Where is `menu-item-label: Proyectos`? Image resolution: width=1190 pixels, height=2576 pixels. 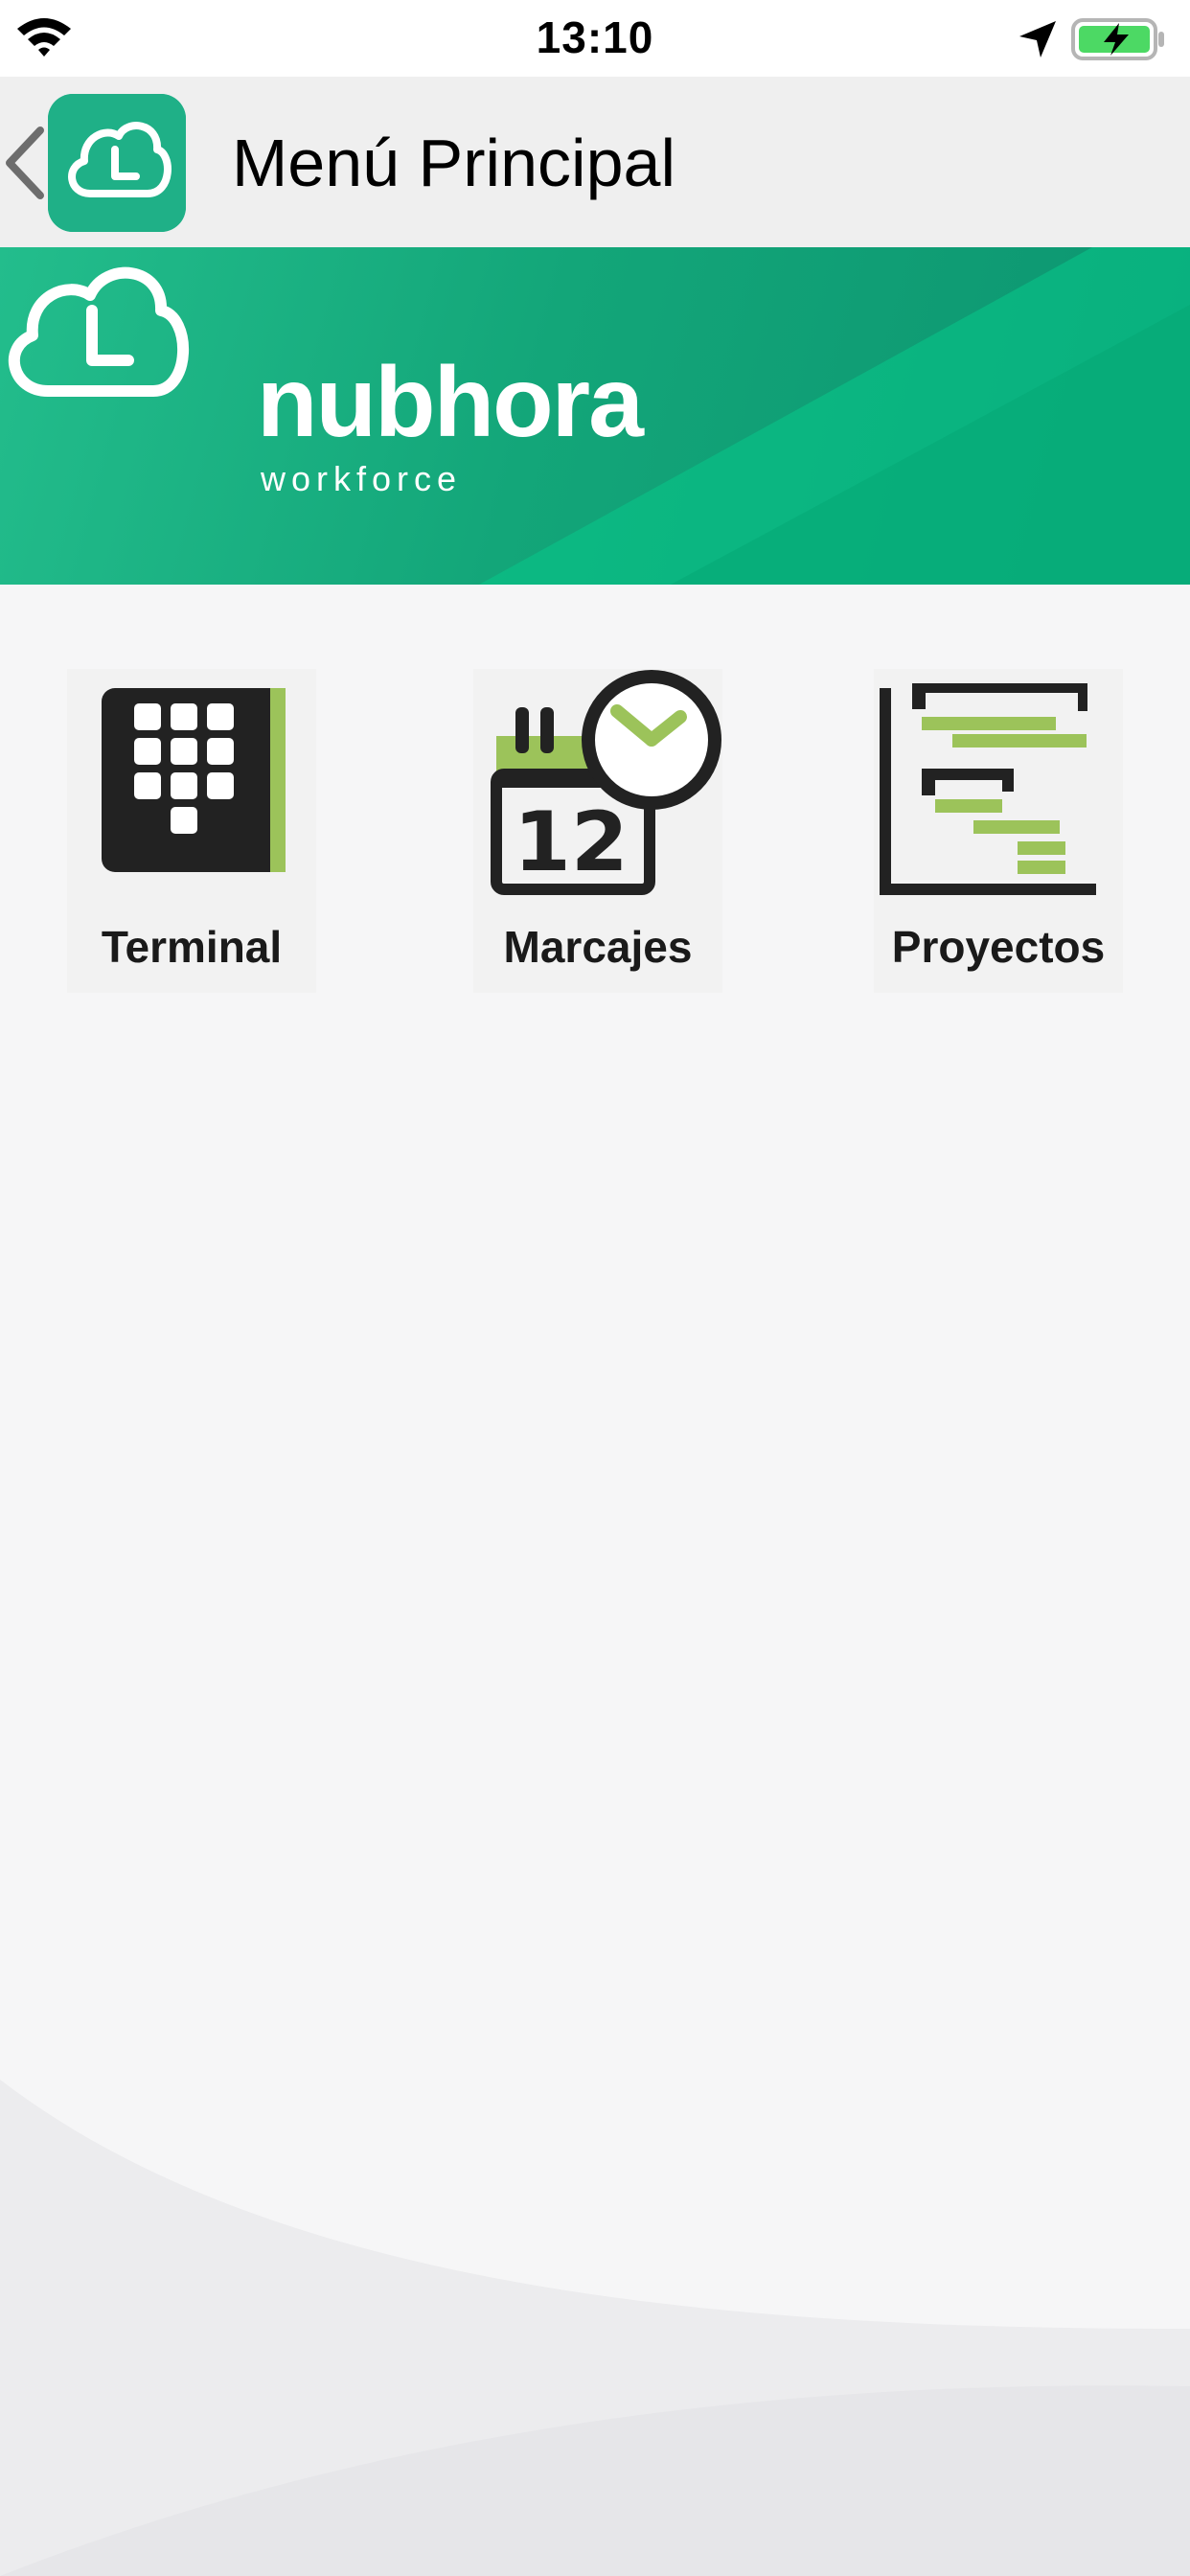
menu-item-label: Proyectos is located at coordinates (999, 947).